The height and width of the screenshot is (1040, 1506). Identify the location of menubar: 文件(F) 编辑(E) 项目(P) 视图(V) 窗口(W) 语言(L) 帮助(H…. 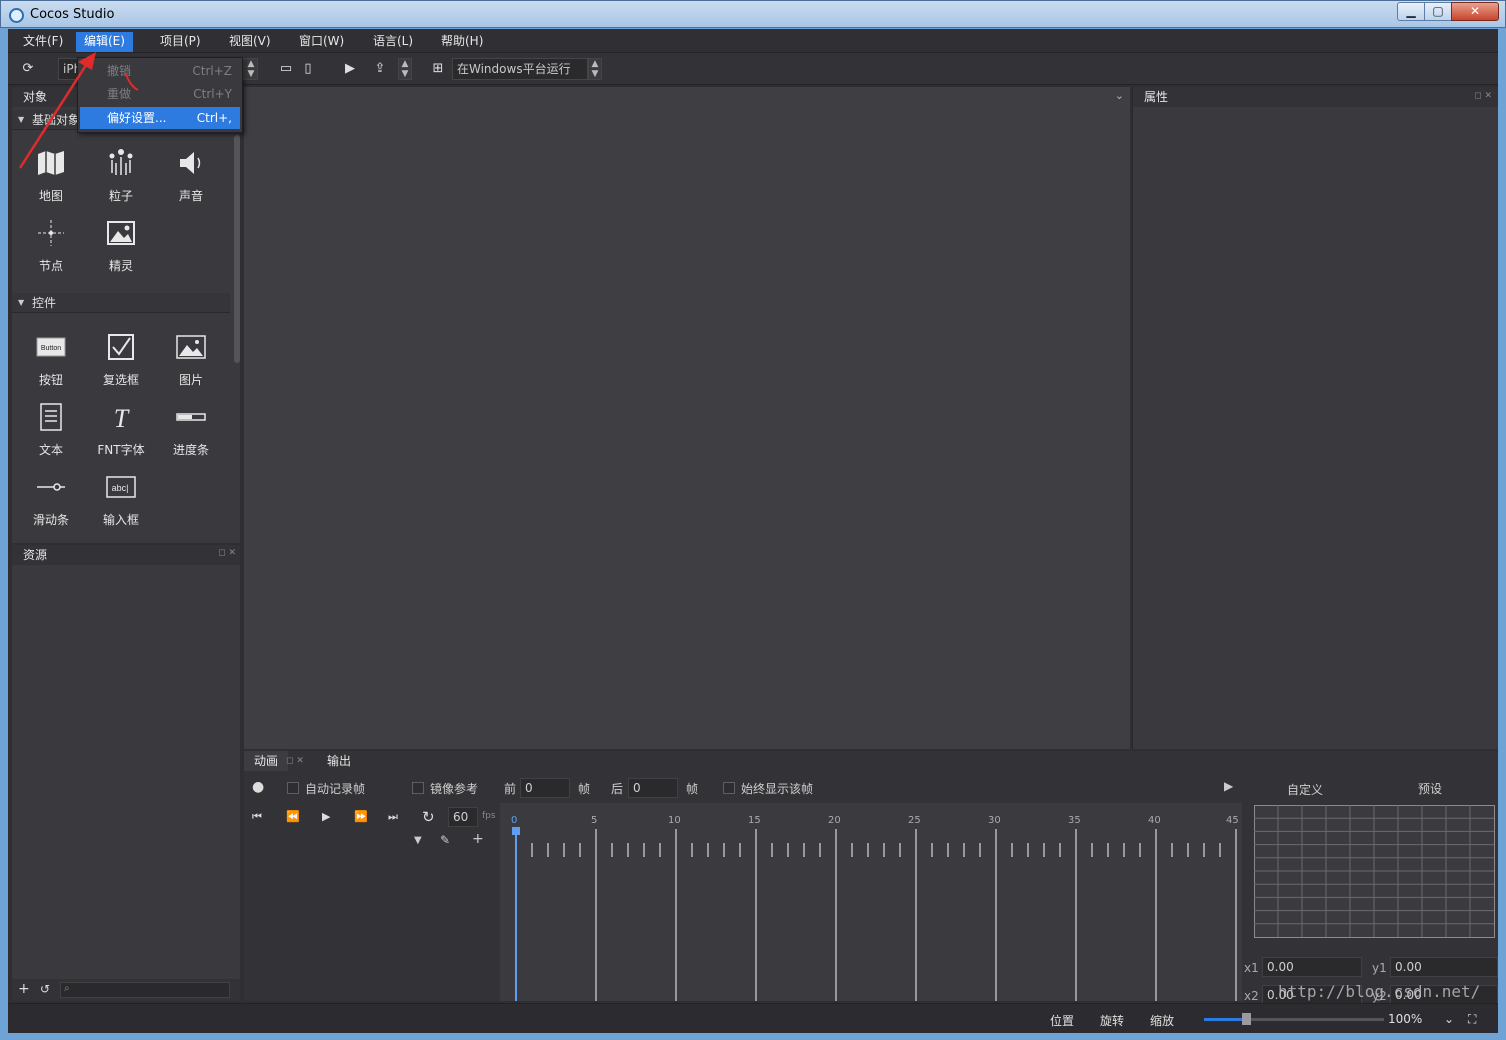
(753, 41).